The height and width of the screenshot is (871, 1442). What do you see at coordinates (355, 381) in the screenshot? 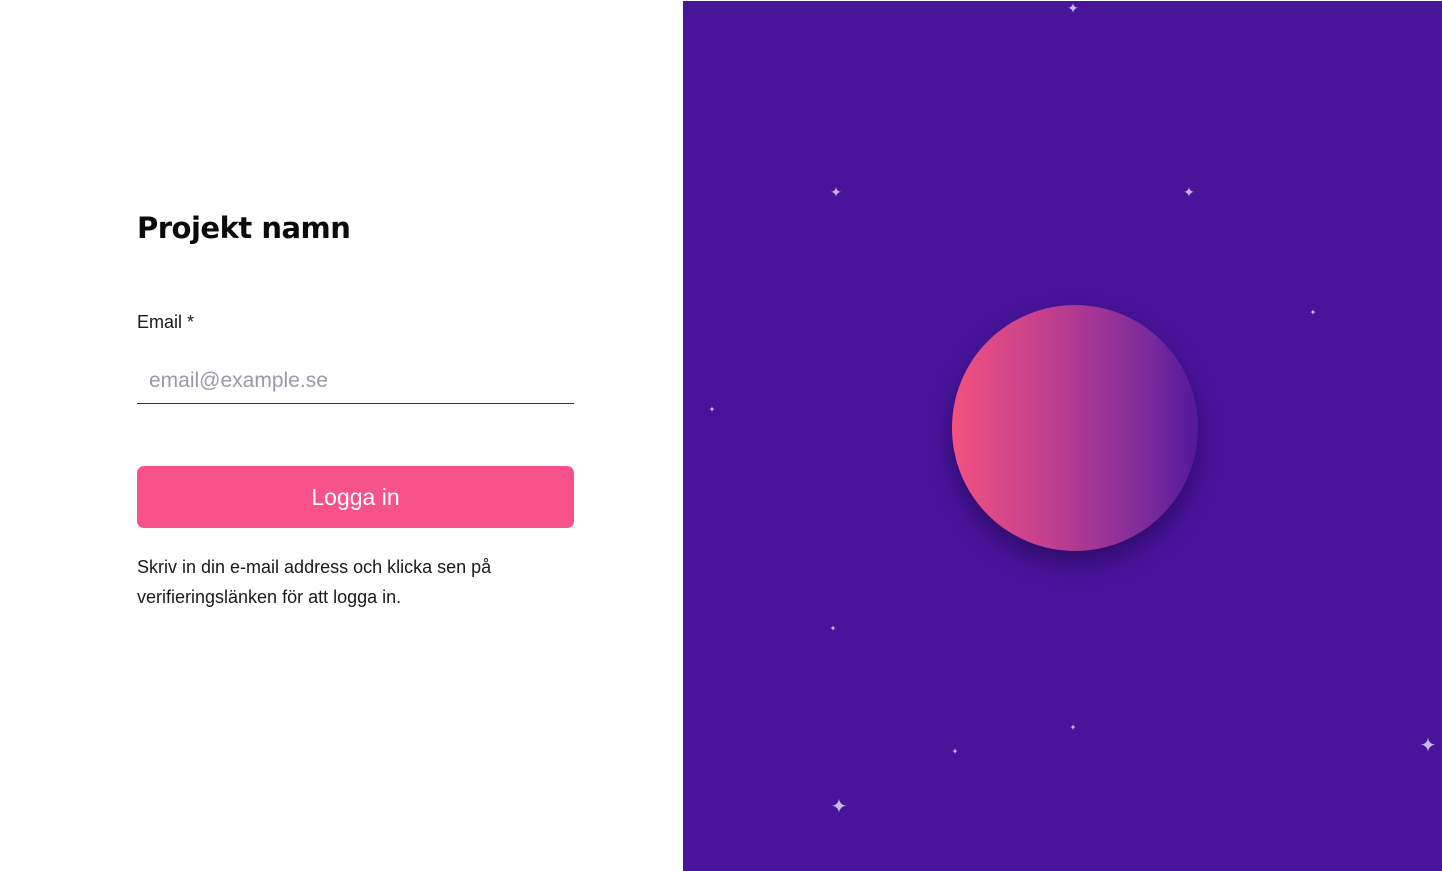
I see `email-field` at bounding box center [355, 381].